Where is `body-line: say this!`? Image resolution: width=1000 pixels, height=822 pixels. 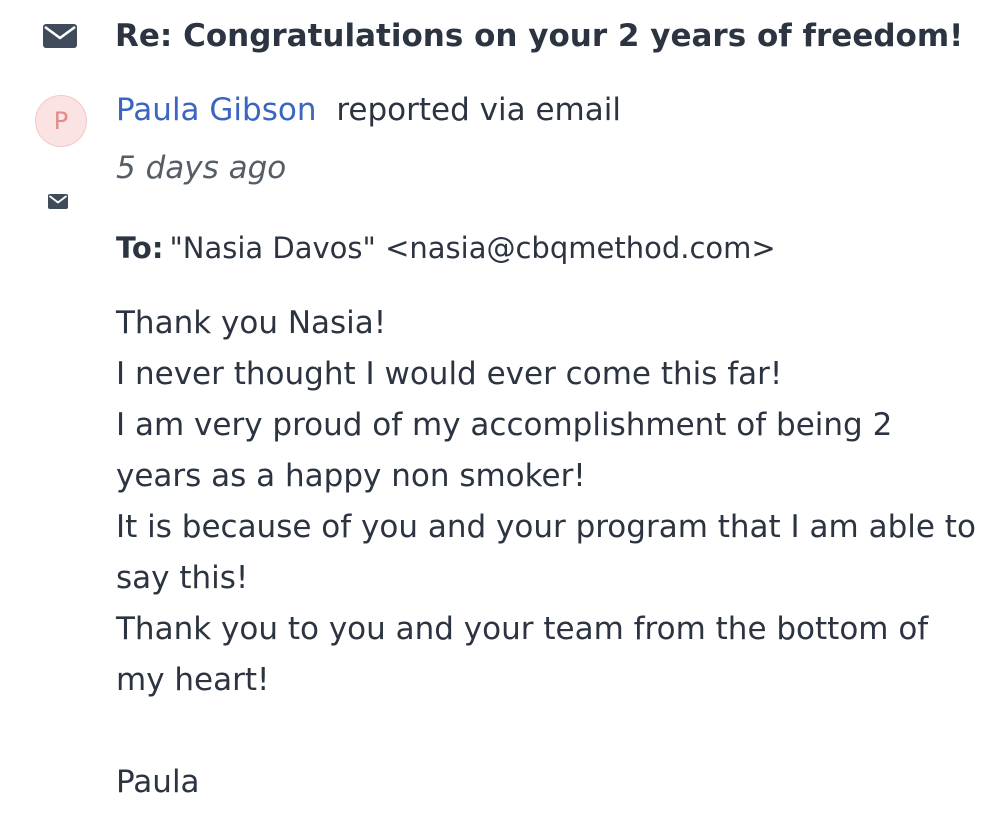
body-line: say this! is located at coordinates (182, 578).